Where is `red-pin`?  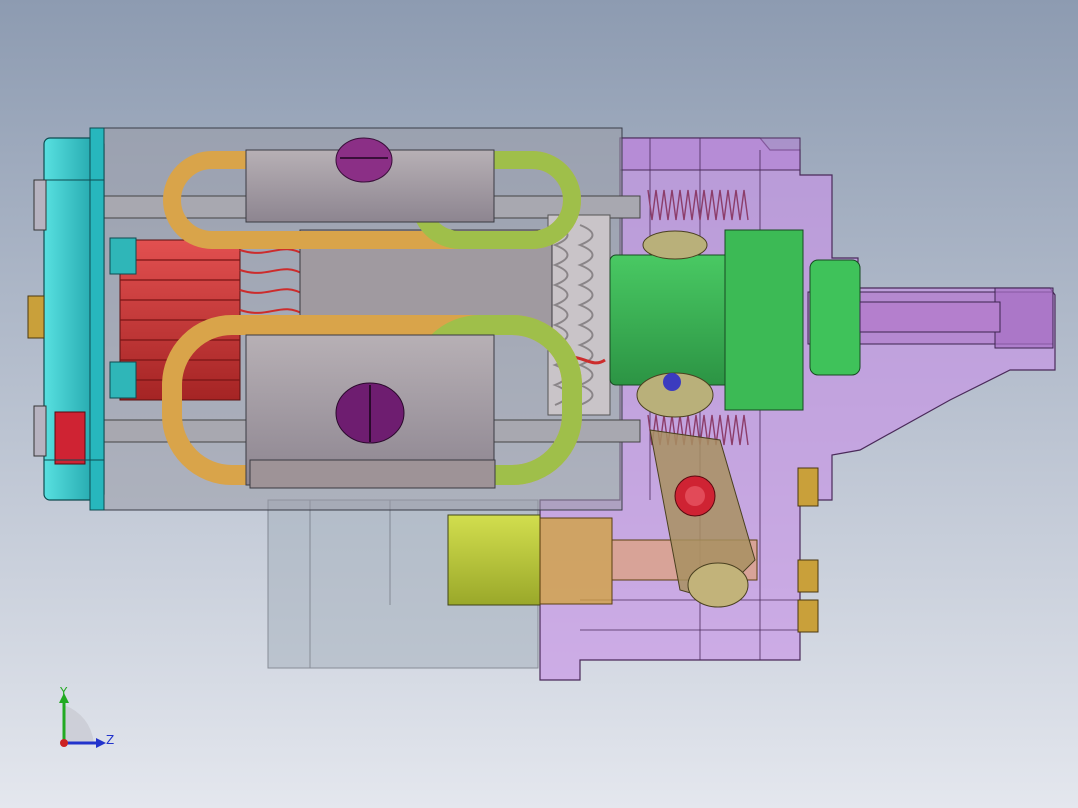
red-pin is located at coordinates (695, 496).